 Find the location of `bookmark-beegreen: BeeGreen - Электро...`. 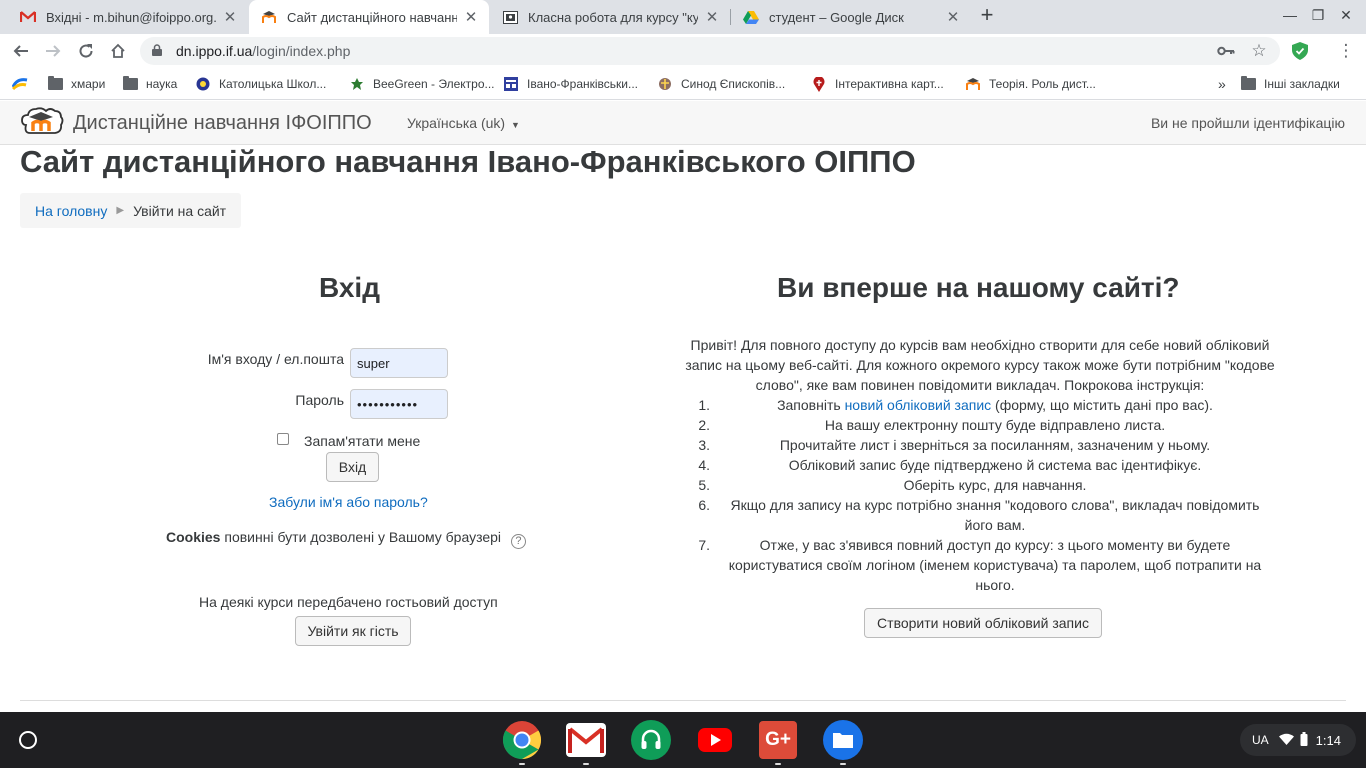

bookmark-beegreen: BeeGreen - Электро... is located at coordinates (422, 84).